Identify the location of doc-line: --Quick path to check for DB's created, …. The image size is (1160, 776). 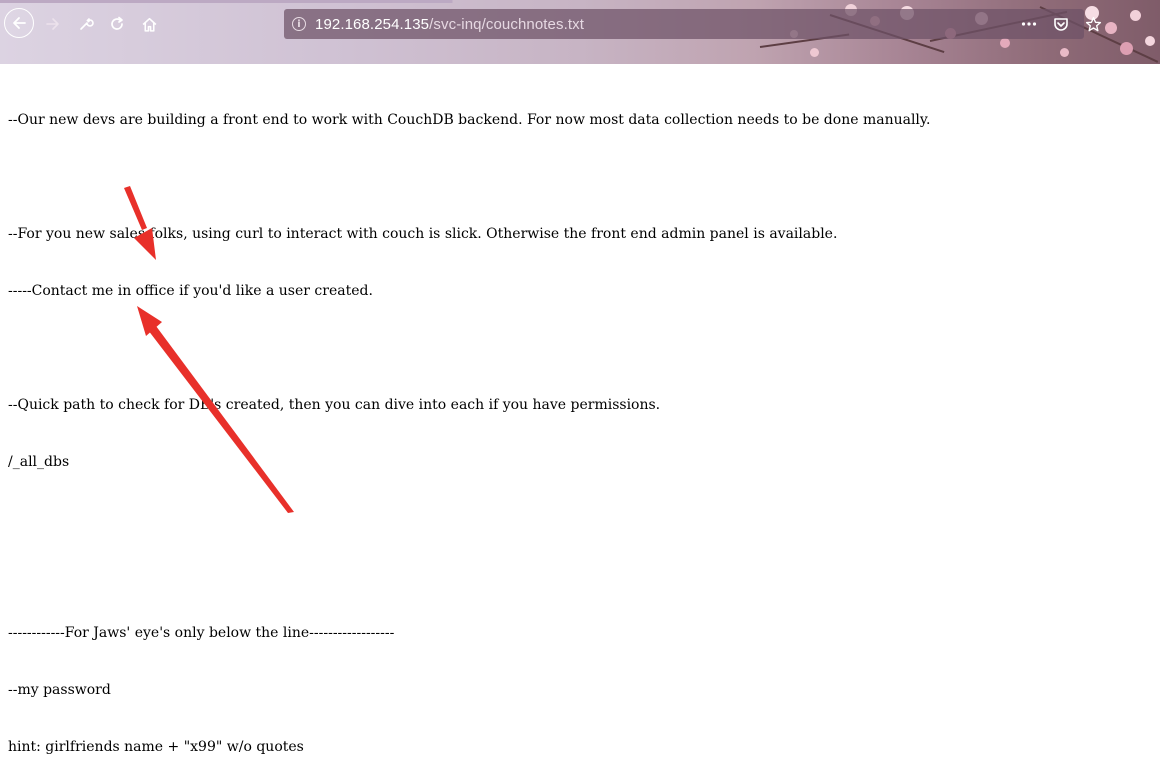
(334, 405).